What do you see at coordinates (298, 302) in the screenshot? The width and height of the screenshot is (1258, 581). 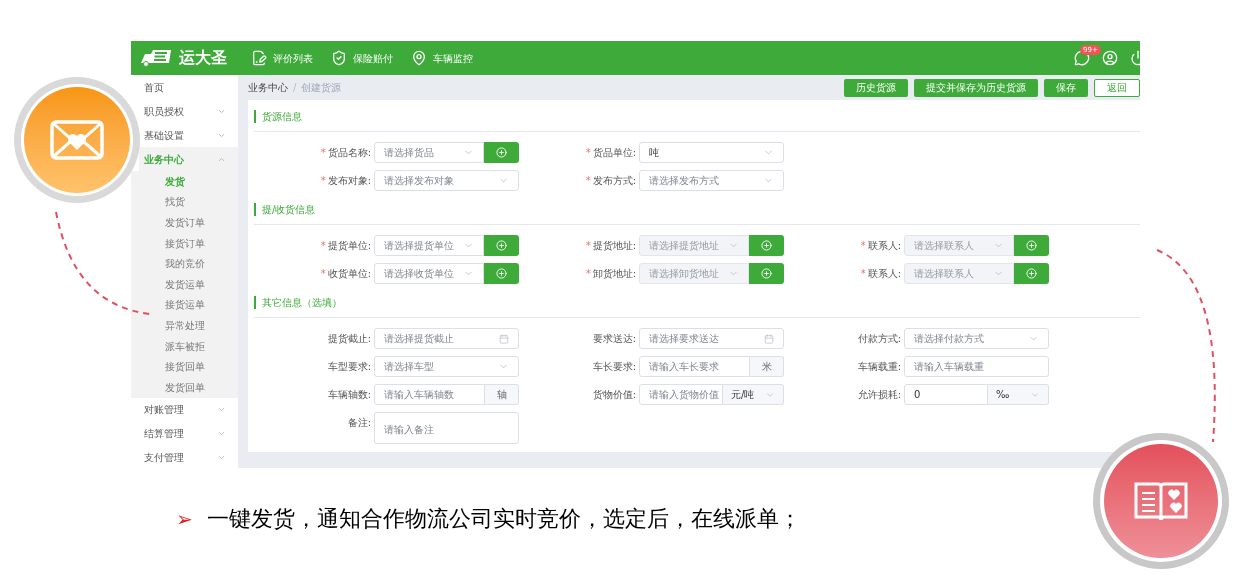 I see `section-title: 其它信息（选填）` at bounding box center [298, 302].